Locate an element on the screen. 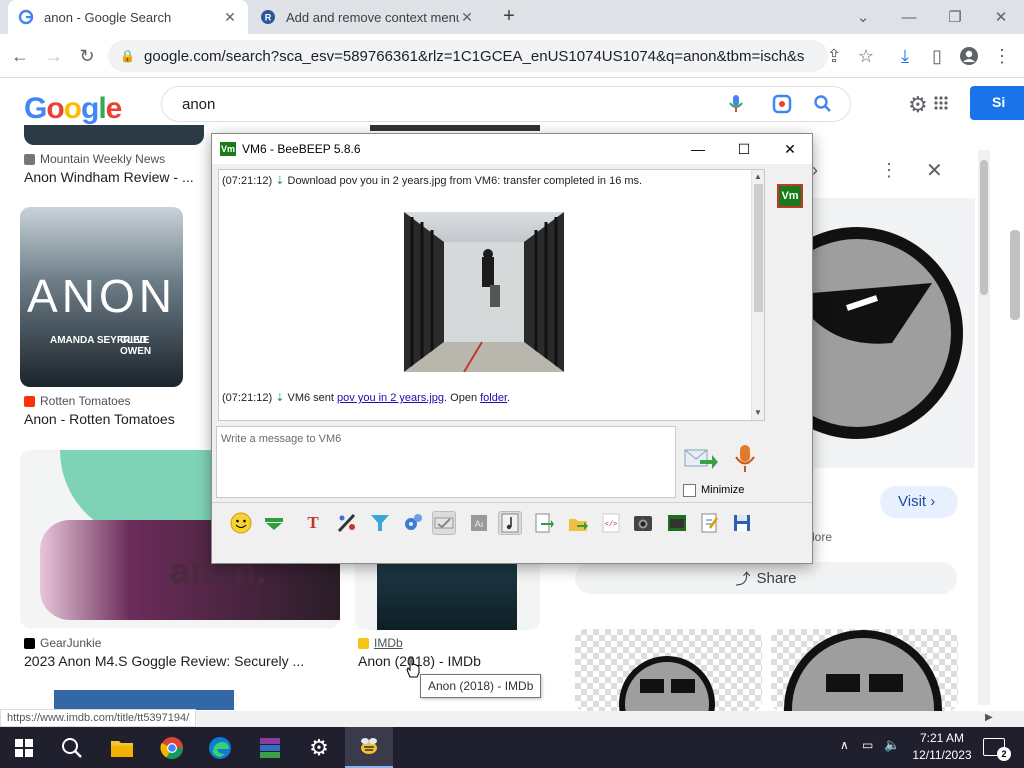 This screenshot has height=768, width=1024. chevron-up-icon: ∧ is located at coordinates (844, 745).